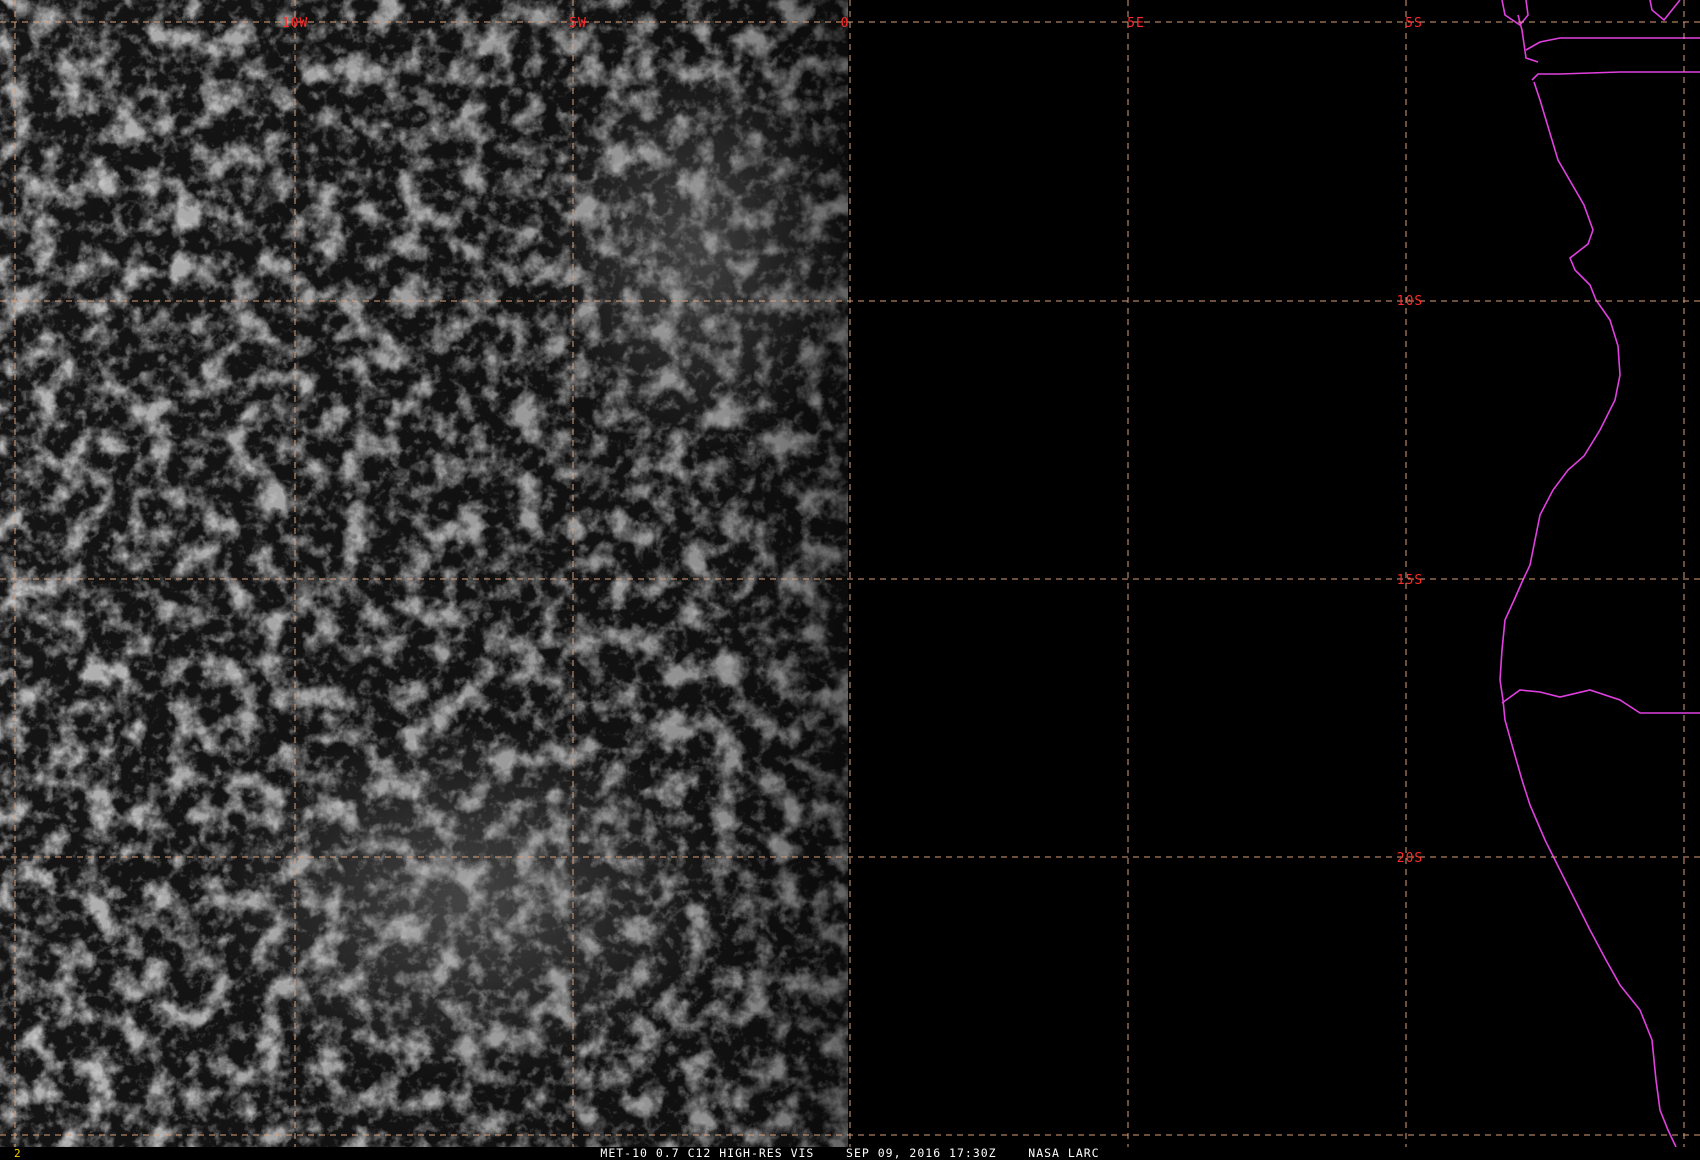 This screenshot has height=1160, width=1700. What do you see at coordinates (578, 23) in the screenshot?
I see `lon-label-5w: 5W` at bounding box center [578, 23].